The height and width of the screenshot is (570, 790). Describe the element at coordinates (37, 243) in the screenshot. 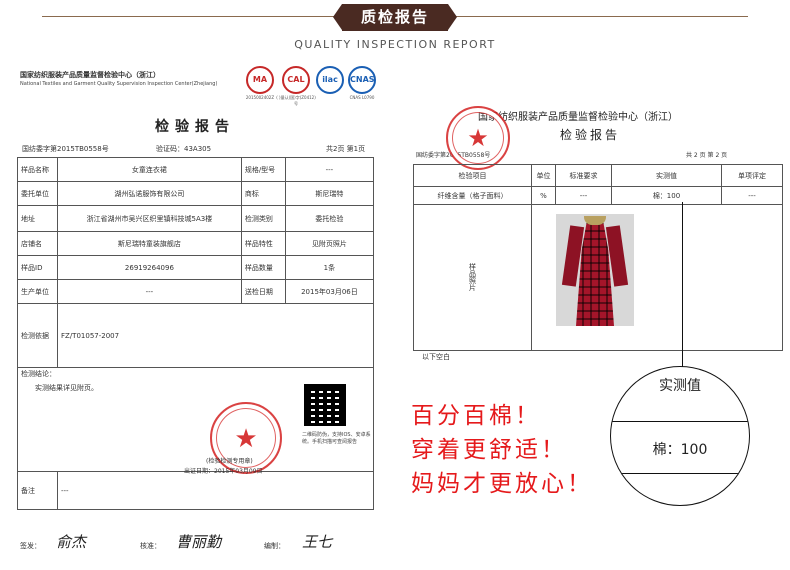

I see `shop-label: 店铺名` at that location.